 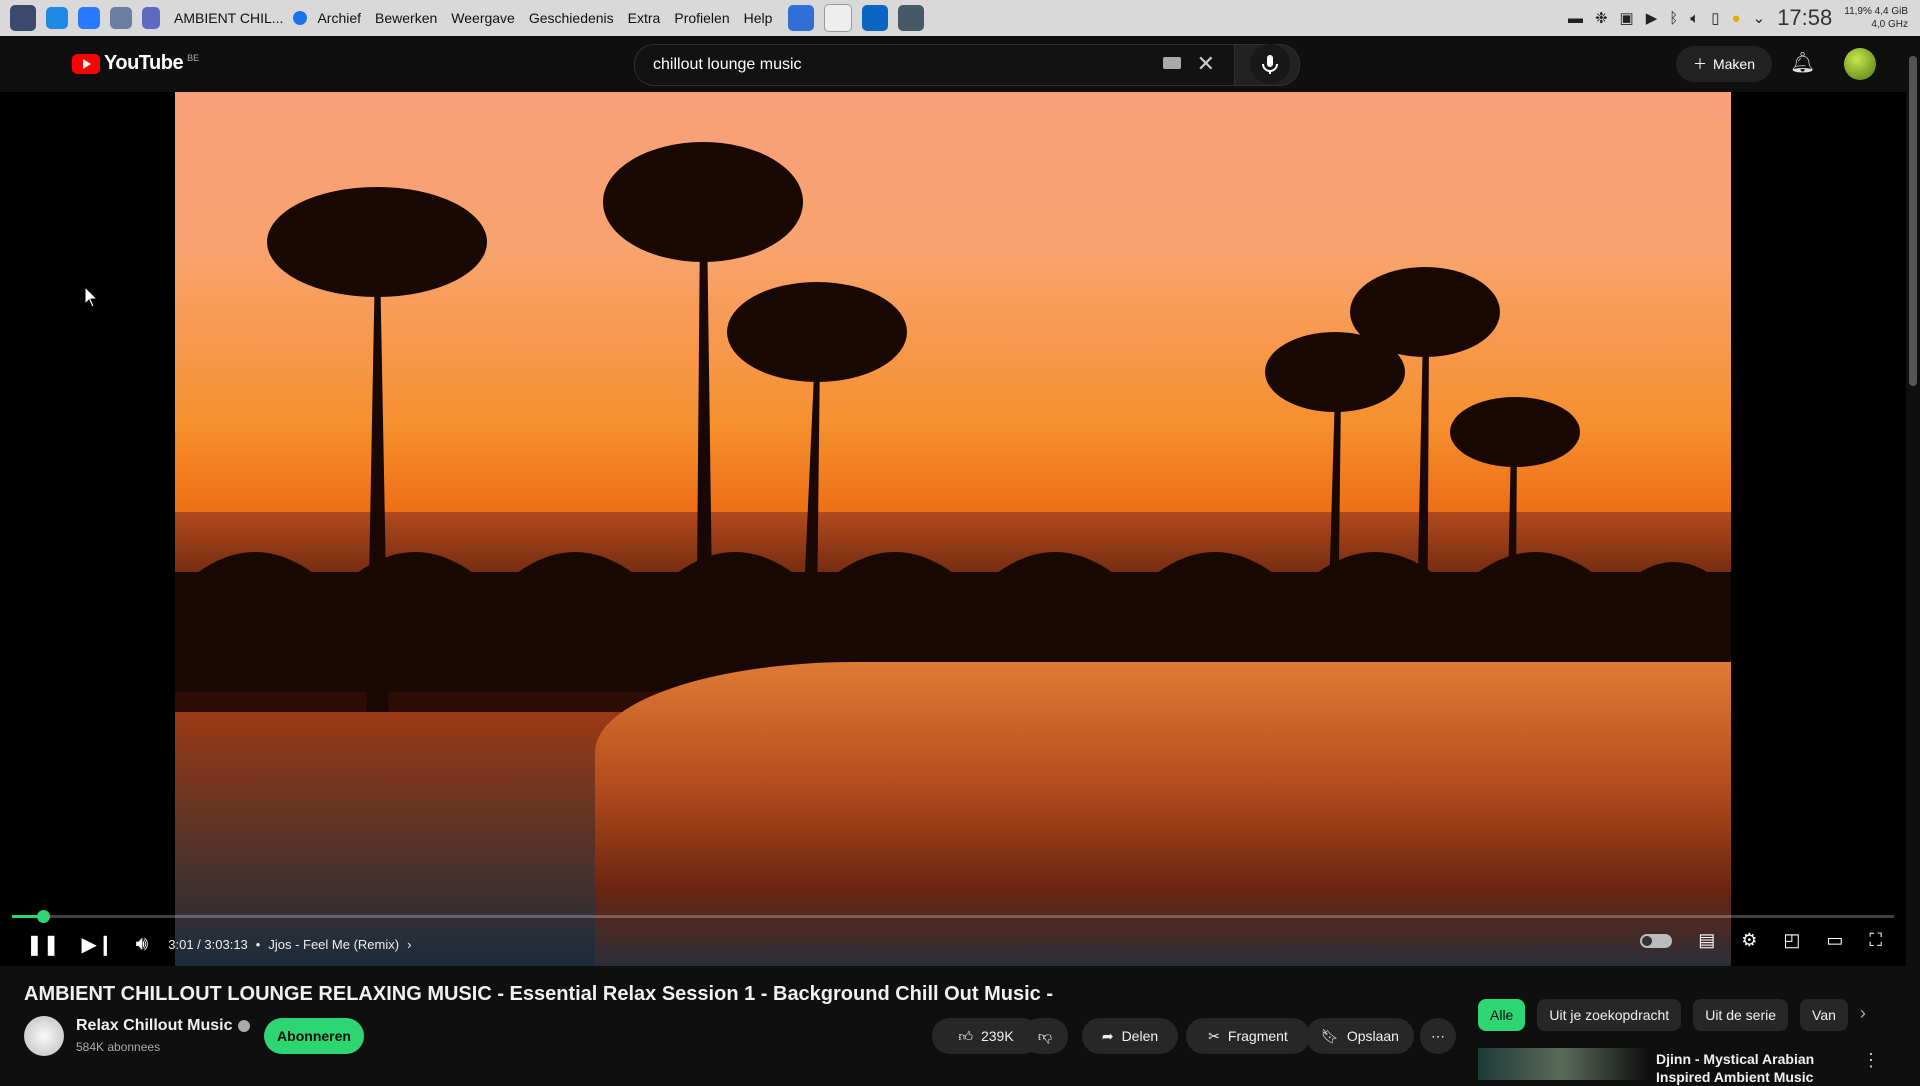 I want to click on network-icon, so click(x=121, y=18).